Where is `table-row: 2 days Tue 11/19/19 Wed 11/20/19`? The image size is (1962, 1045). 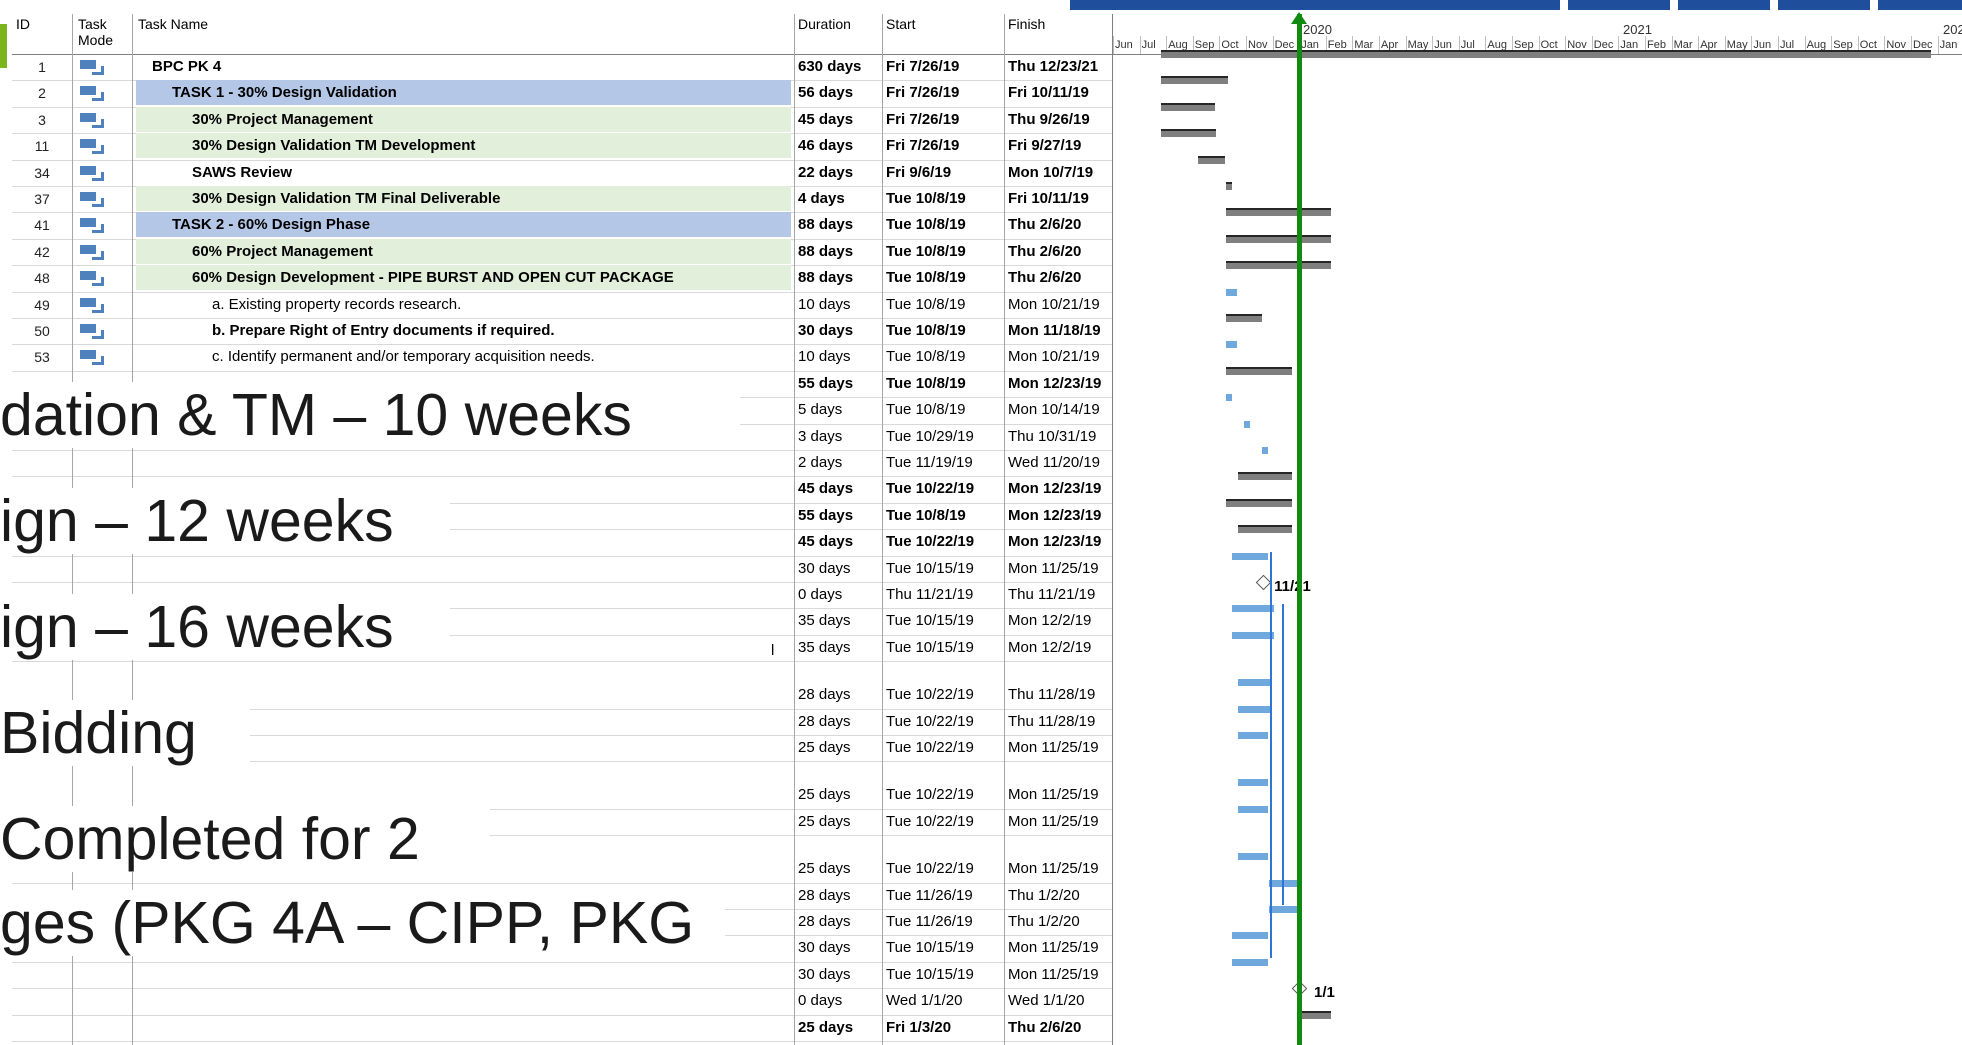 table-row: 2 days Tue 11/19/19 Wed 11/20/19 is located at coordinates (562, 464).